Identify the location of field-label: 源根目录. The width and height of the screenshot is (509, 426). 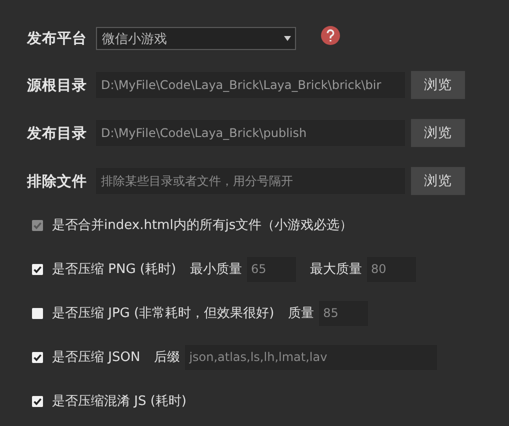
(57, 85).